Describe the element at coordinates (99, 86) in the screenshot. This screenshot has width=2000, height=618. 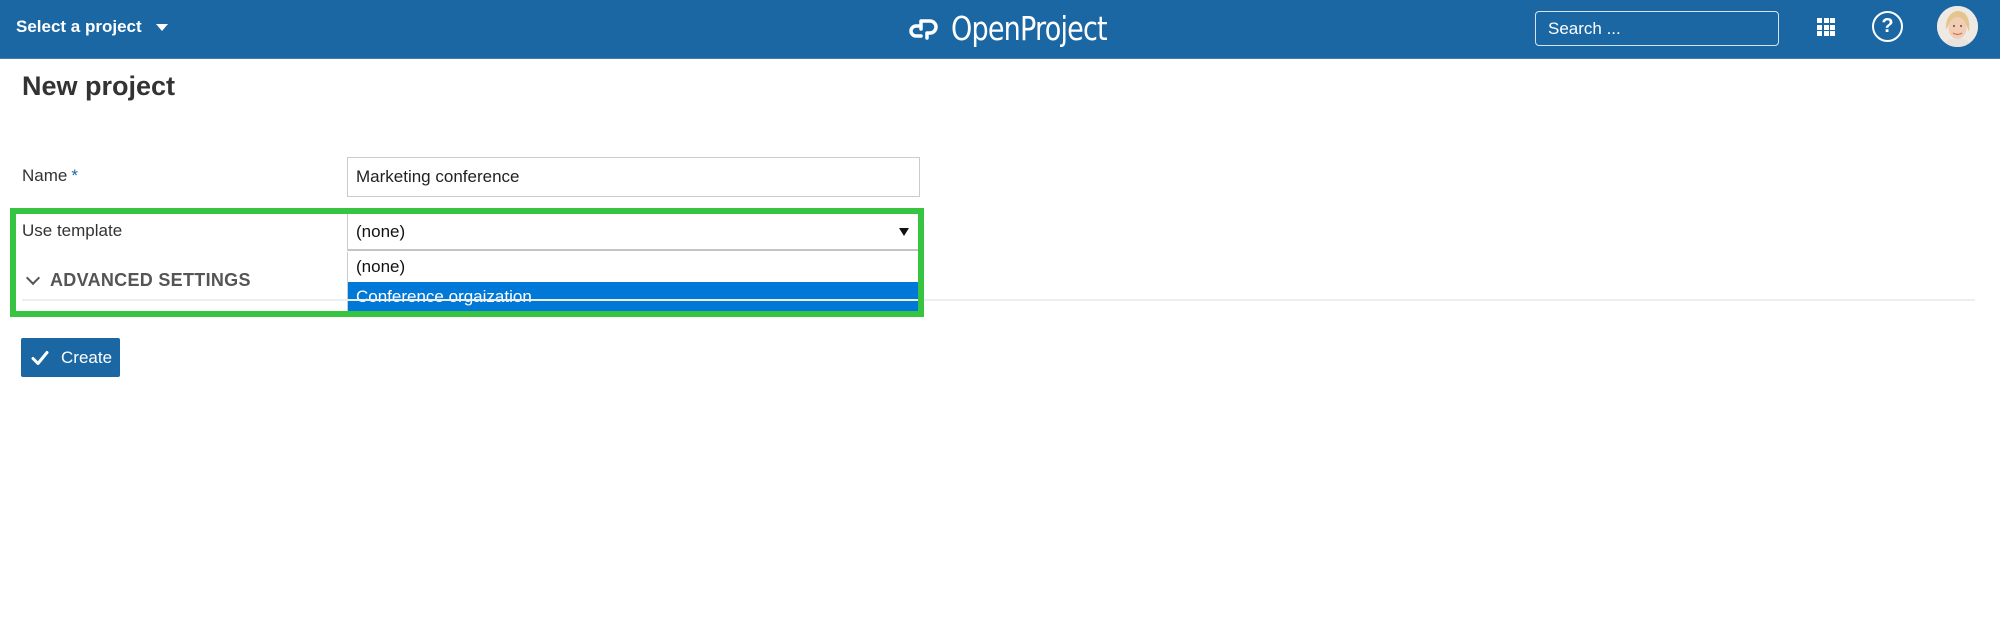
I see `page-title: New project` at that location.